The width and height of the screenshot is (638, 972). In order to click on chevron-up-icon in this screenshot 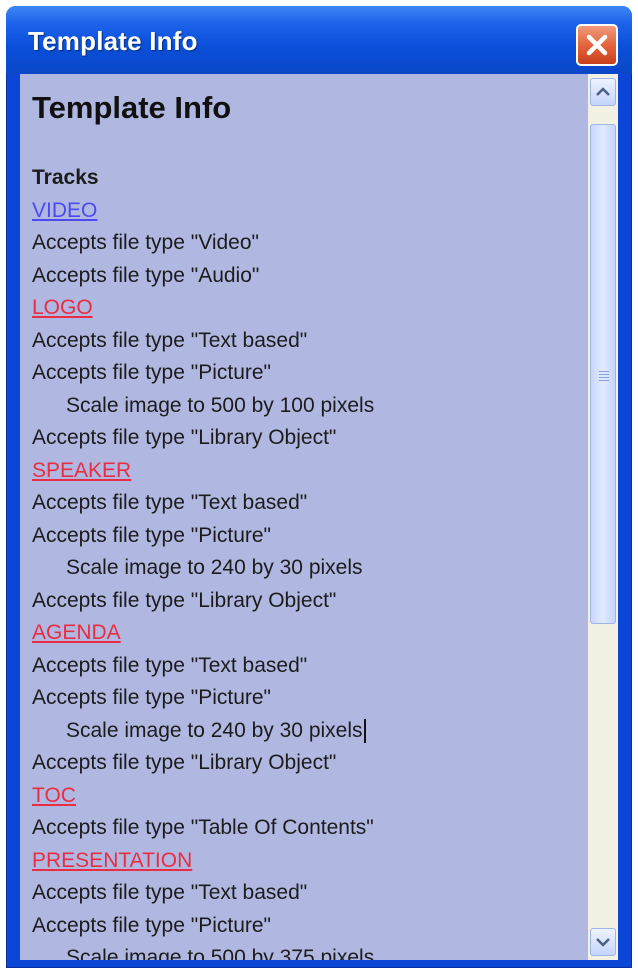, I will do `click(603, 91)`.